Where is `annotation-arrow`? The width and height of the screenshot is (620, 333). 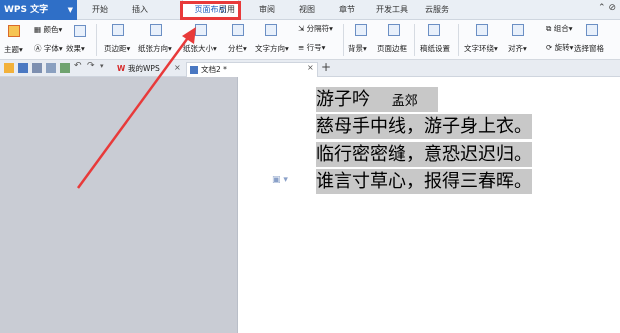
annotation-arrow is located at coordinates (136, 108).